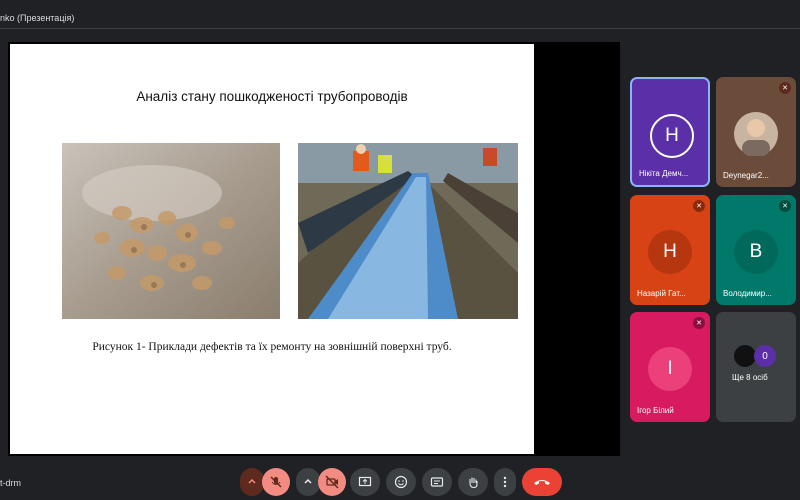 The image size is (800, 500). I want to click on more-vert-icon, so click(505, 482).